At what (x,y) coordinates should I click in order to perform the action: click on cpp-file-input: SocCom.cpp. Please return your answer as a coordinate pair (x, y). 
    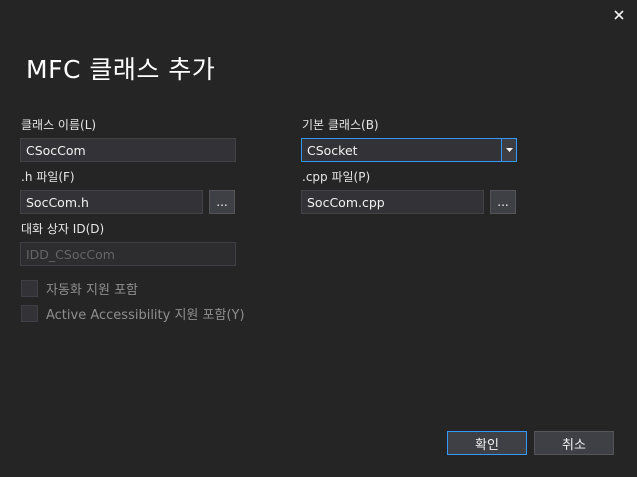
    Looking at the image, I should click on (392, 202).